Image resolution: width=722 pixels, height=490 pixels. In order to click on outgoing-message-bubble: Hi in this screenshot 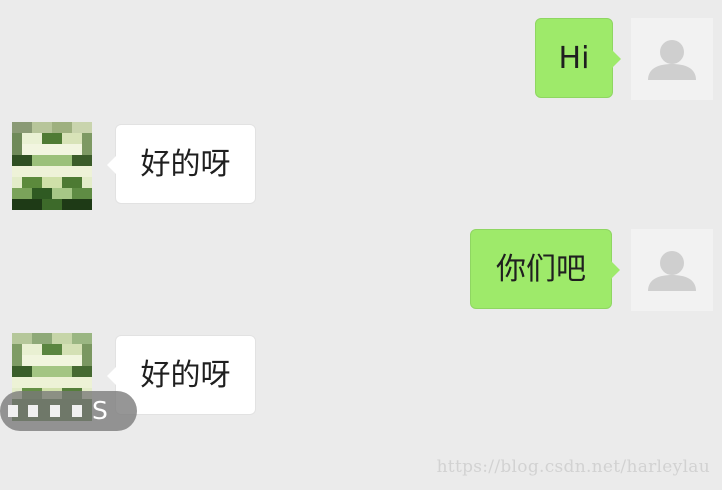, I will do `click(578, 58)`.